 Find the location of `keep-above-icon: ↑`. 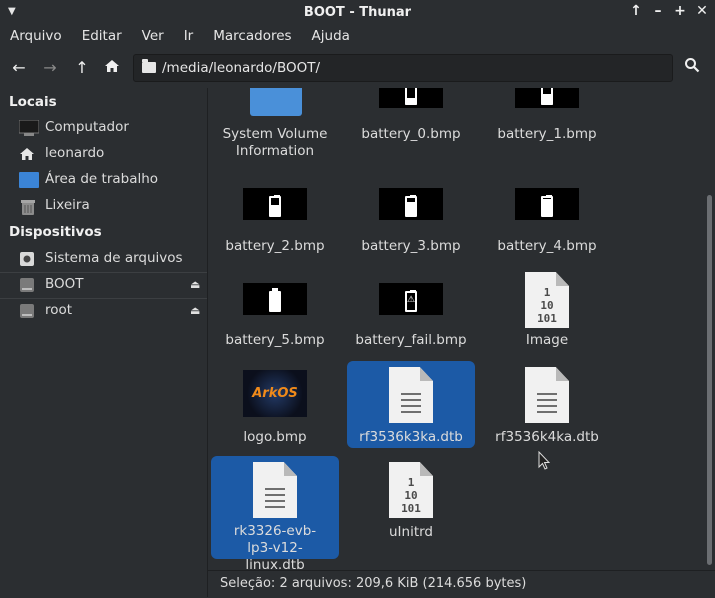

keep-above-icon: ↑ is located at coordinates (636, 11).